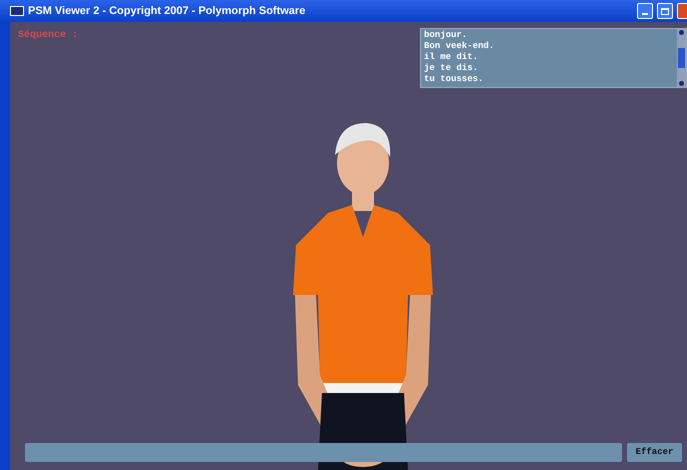  What do you see at coordinates (682, 11) in the screenshot?
I see `close-button` at bounding box center [682, 11].